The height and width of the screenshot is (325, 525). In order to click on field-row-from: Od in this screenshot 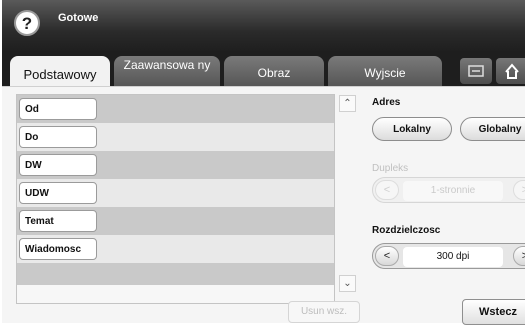, I will do `click(175, 109)`.